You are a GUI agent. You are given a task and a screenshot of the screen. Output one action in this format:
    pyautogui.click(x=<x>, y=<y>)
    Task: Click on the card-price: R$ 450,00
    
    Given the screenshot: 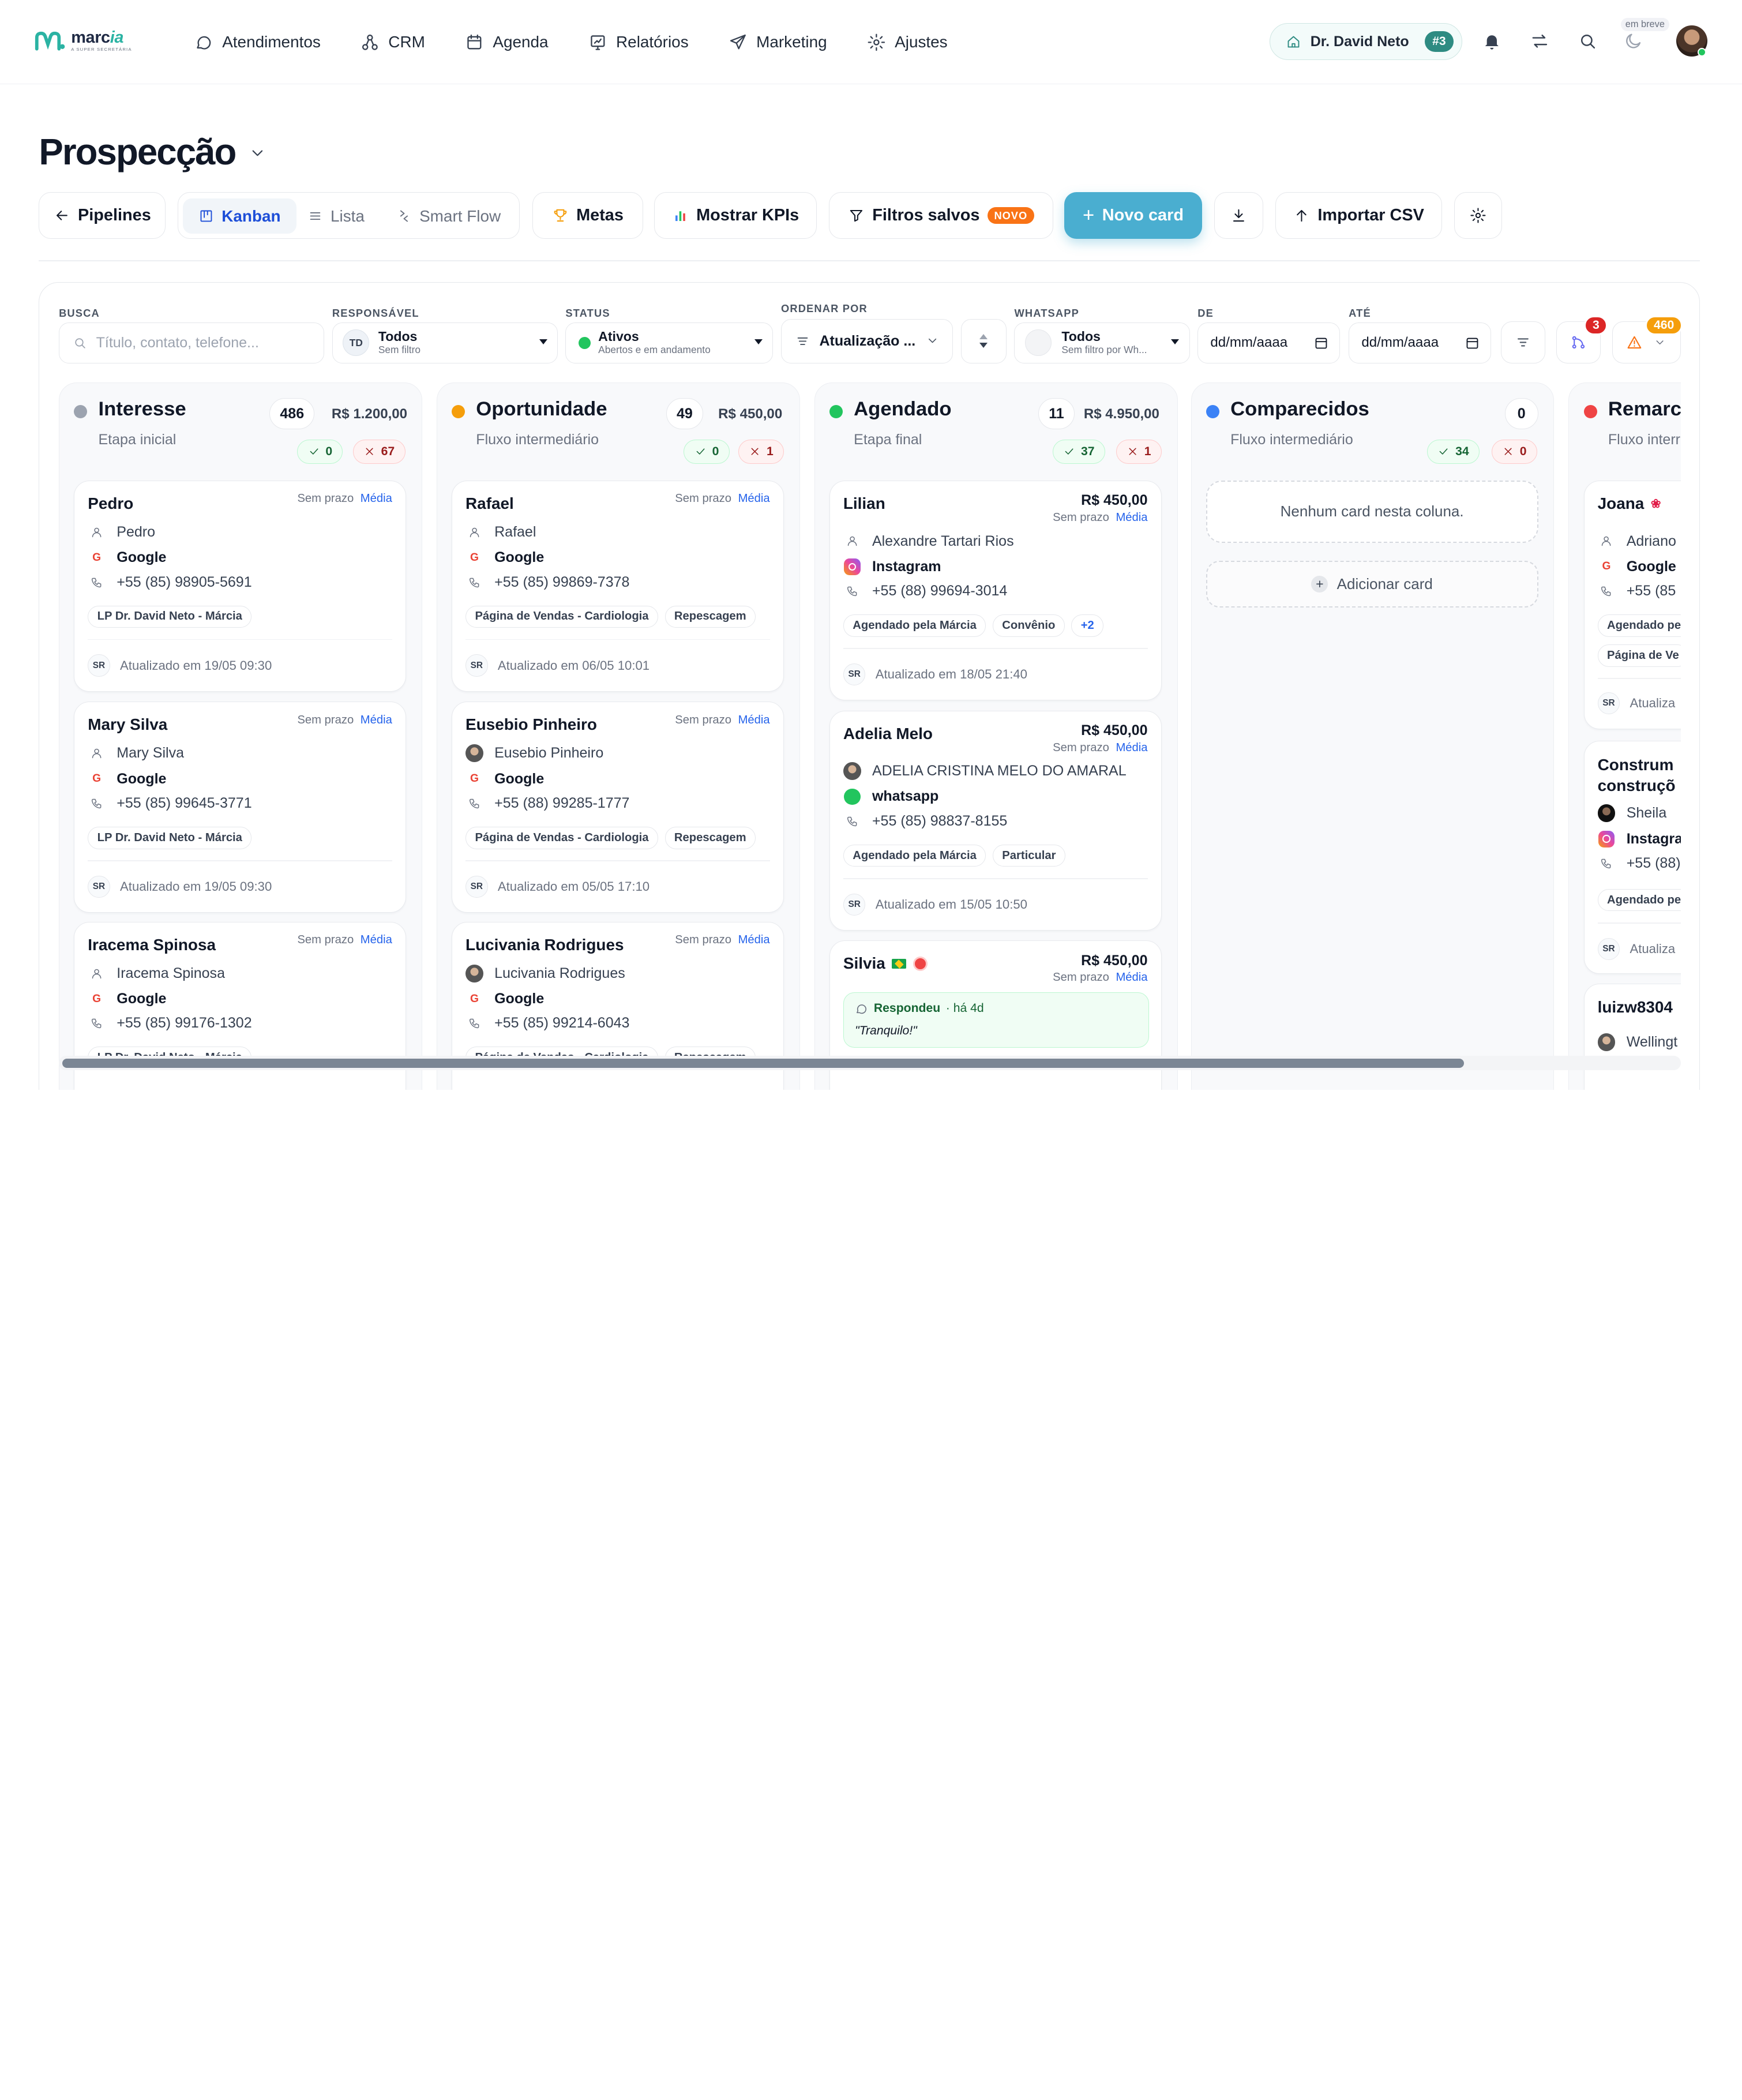 What is the action you would take?
    pyautogui.click(x=1114, y=960)
    